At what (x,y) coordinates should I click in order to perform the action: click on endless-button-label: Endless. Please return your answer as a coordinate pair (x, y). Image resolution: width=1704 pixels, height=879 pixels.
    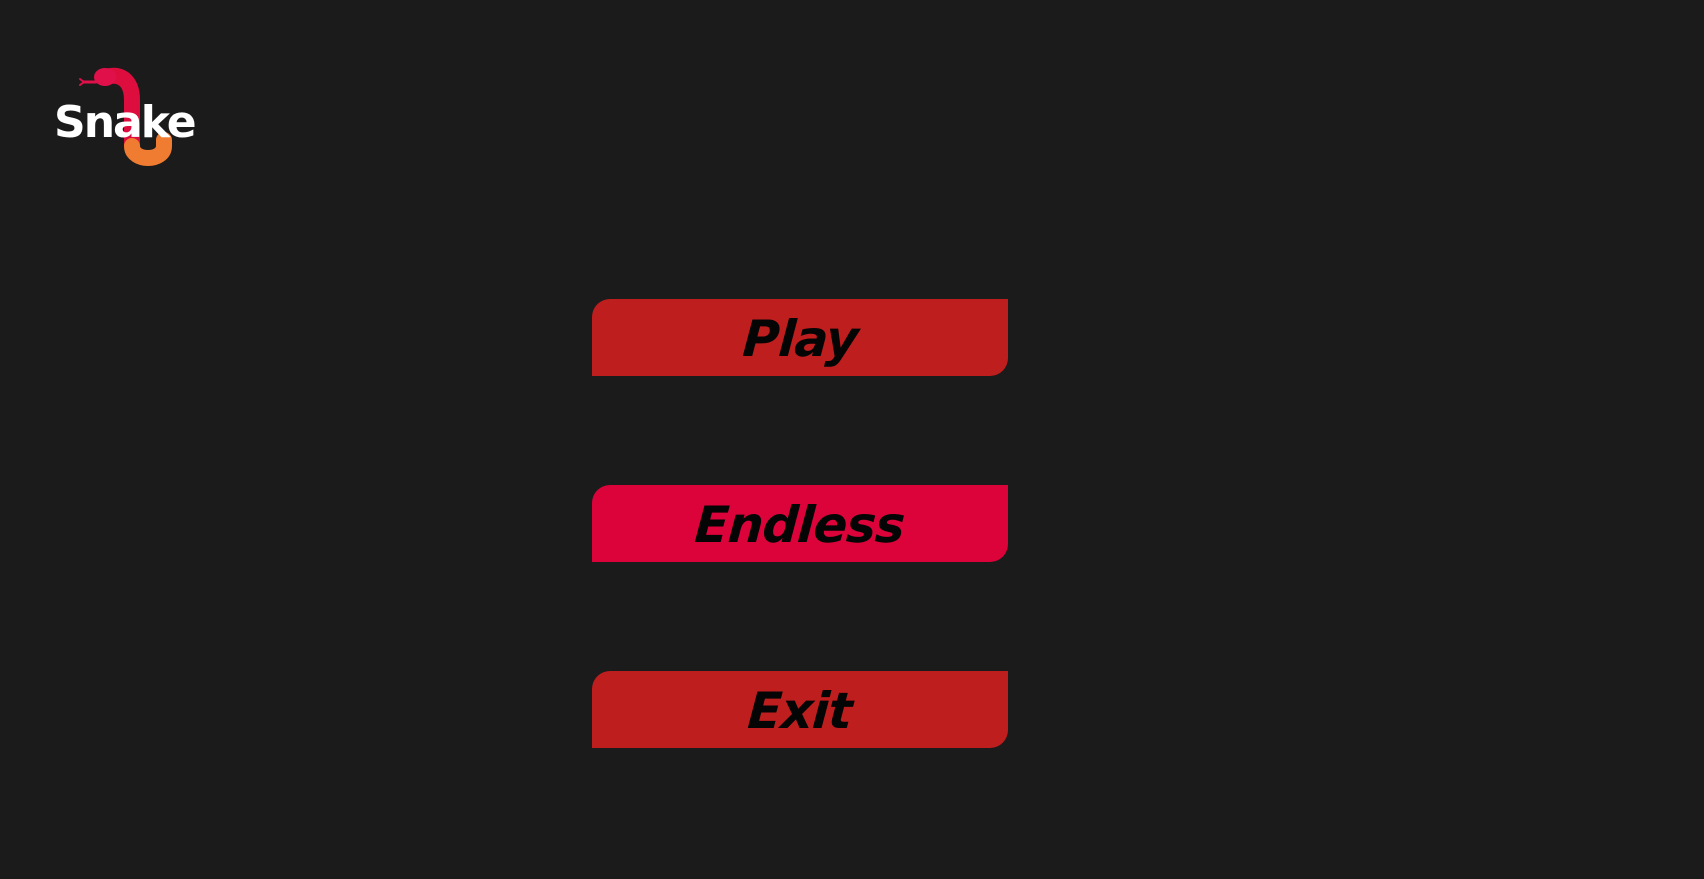
    Looking at the image, I should click on (800, 524).